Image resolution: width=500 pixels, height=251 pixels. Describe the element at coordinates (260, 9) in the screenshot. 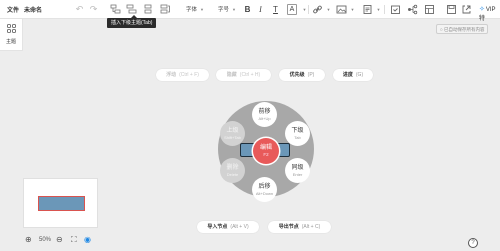

I see `italic-button: I` at that location.